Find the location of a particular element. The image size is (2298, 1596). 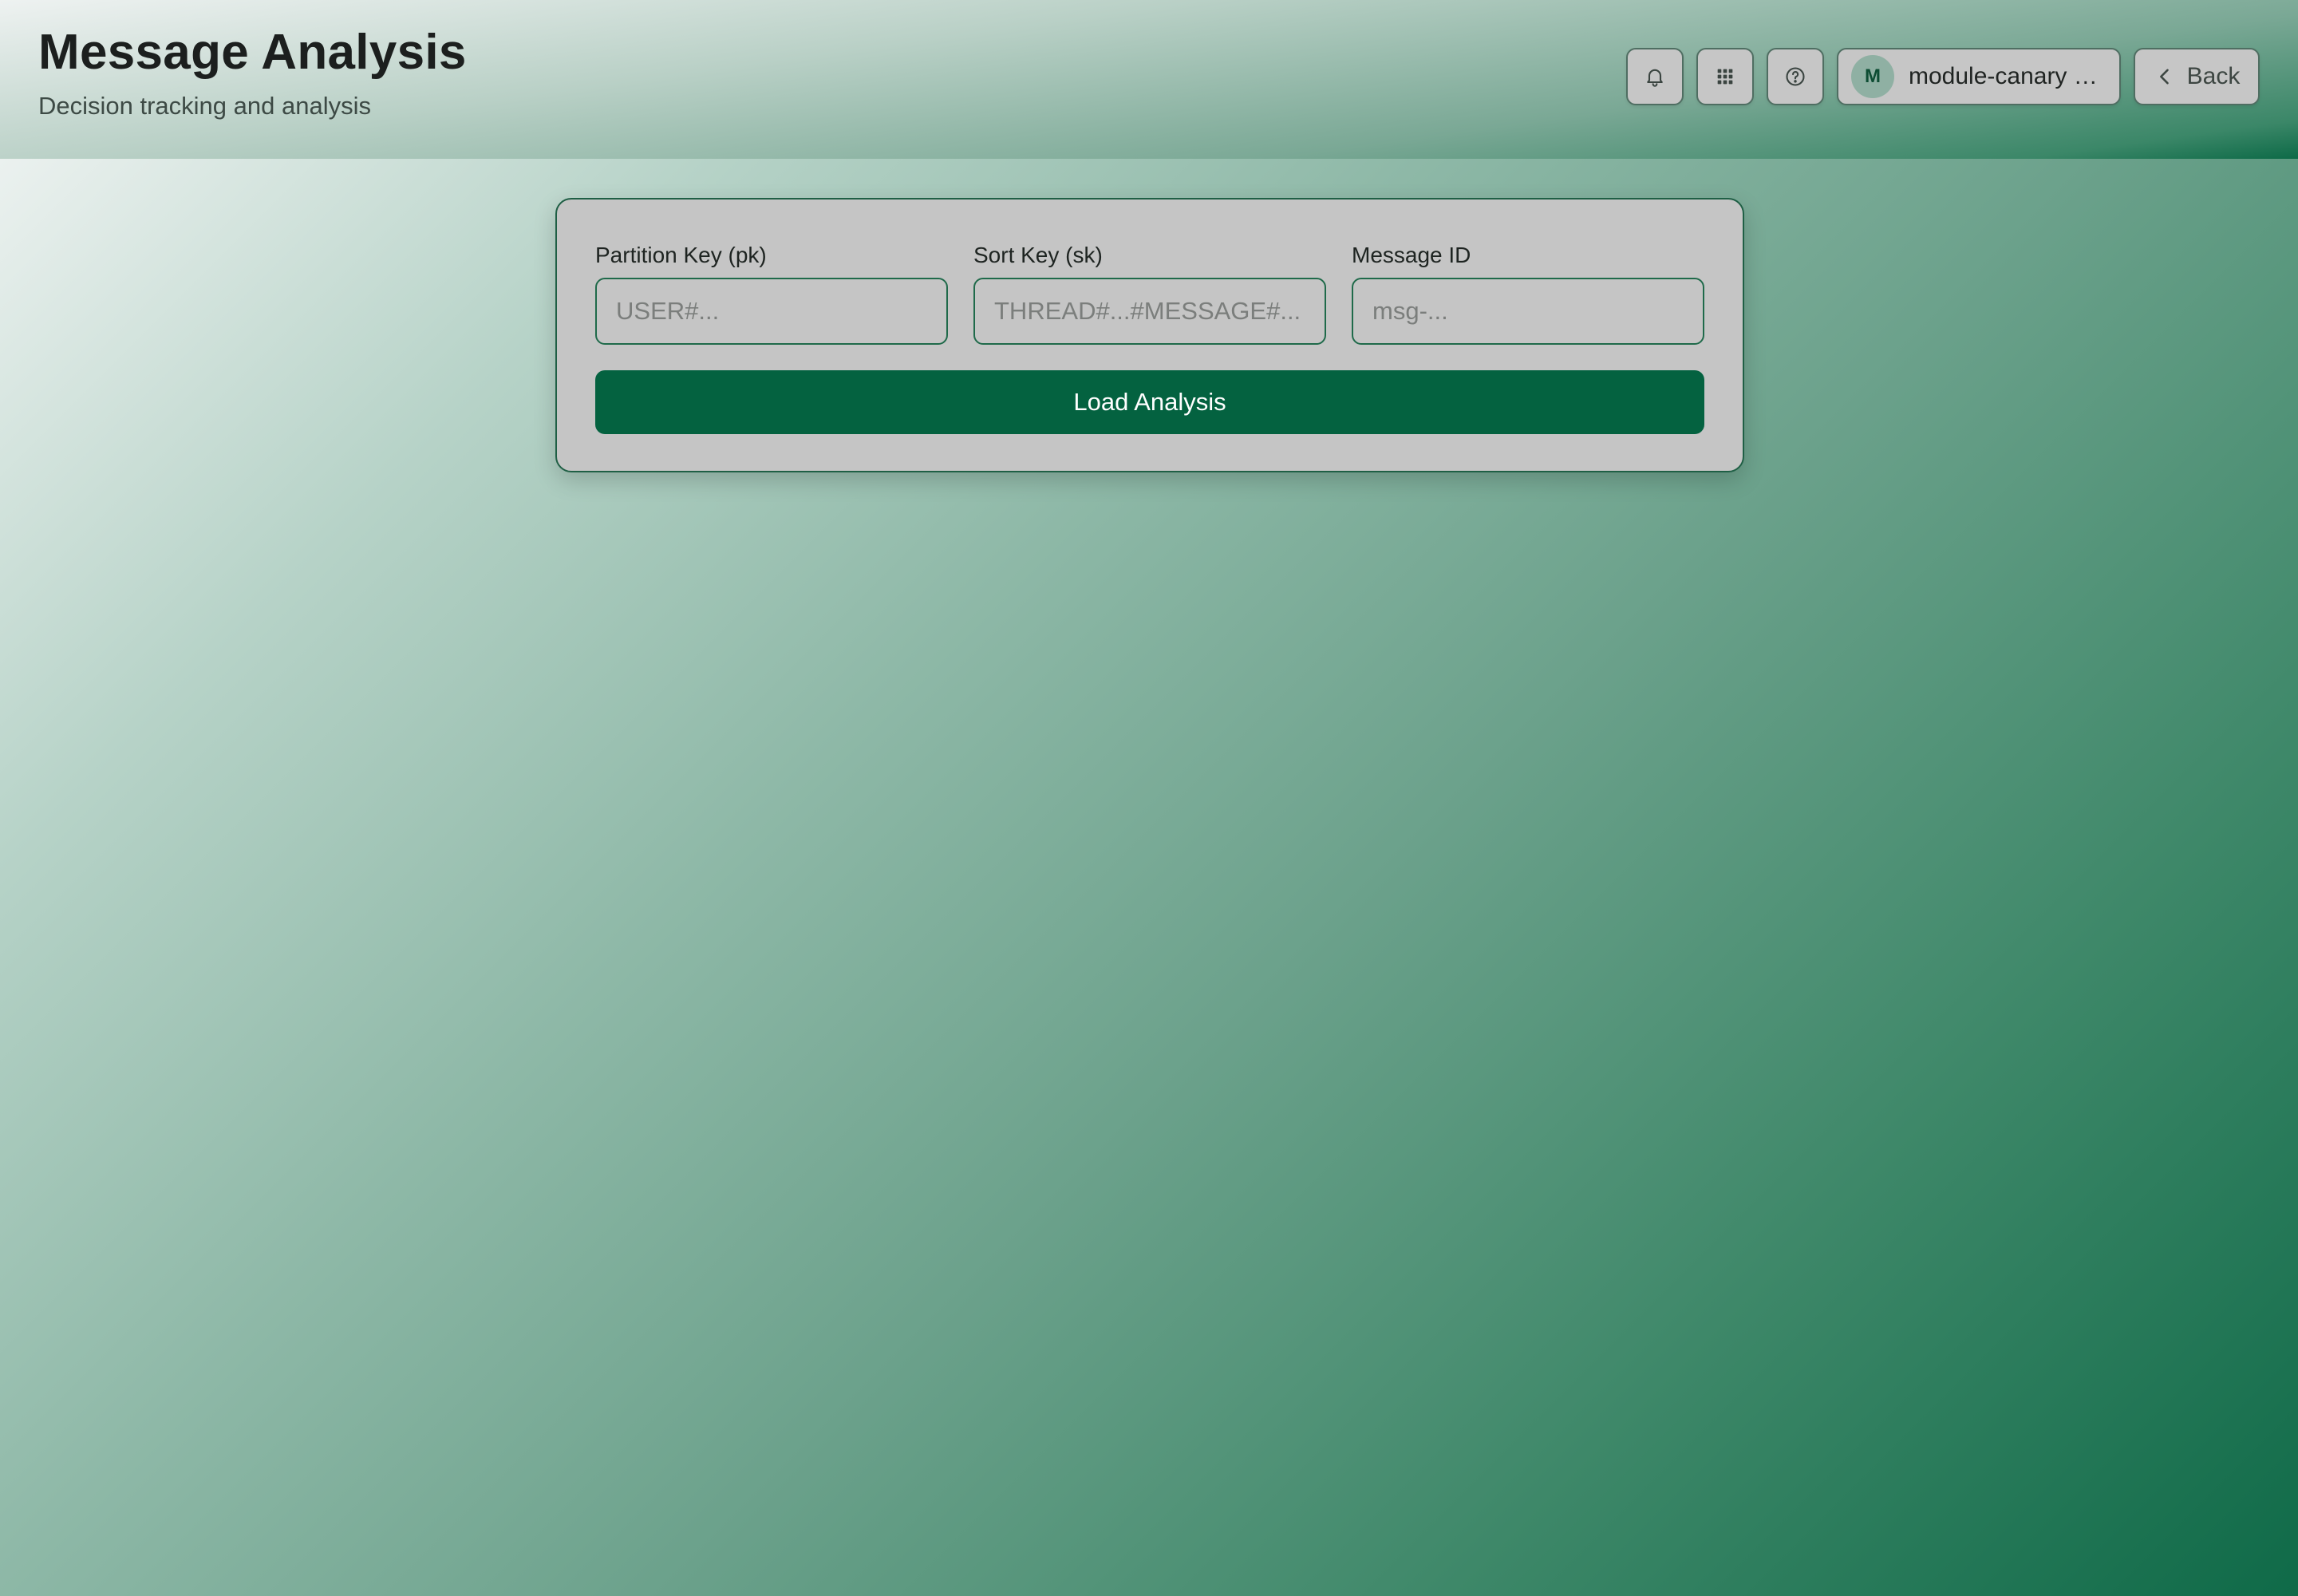

help-icon is located at coordinates (1795, 76).